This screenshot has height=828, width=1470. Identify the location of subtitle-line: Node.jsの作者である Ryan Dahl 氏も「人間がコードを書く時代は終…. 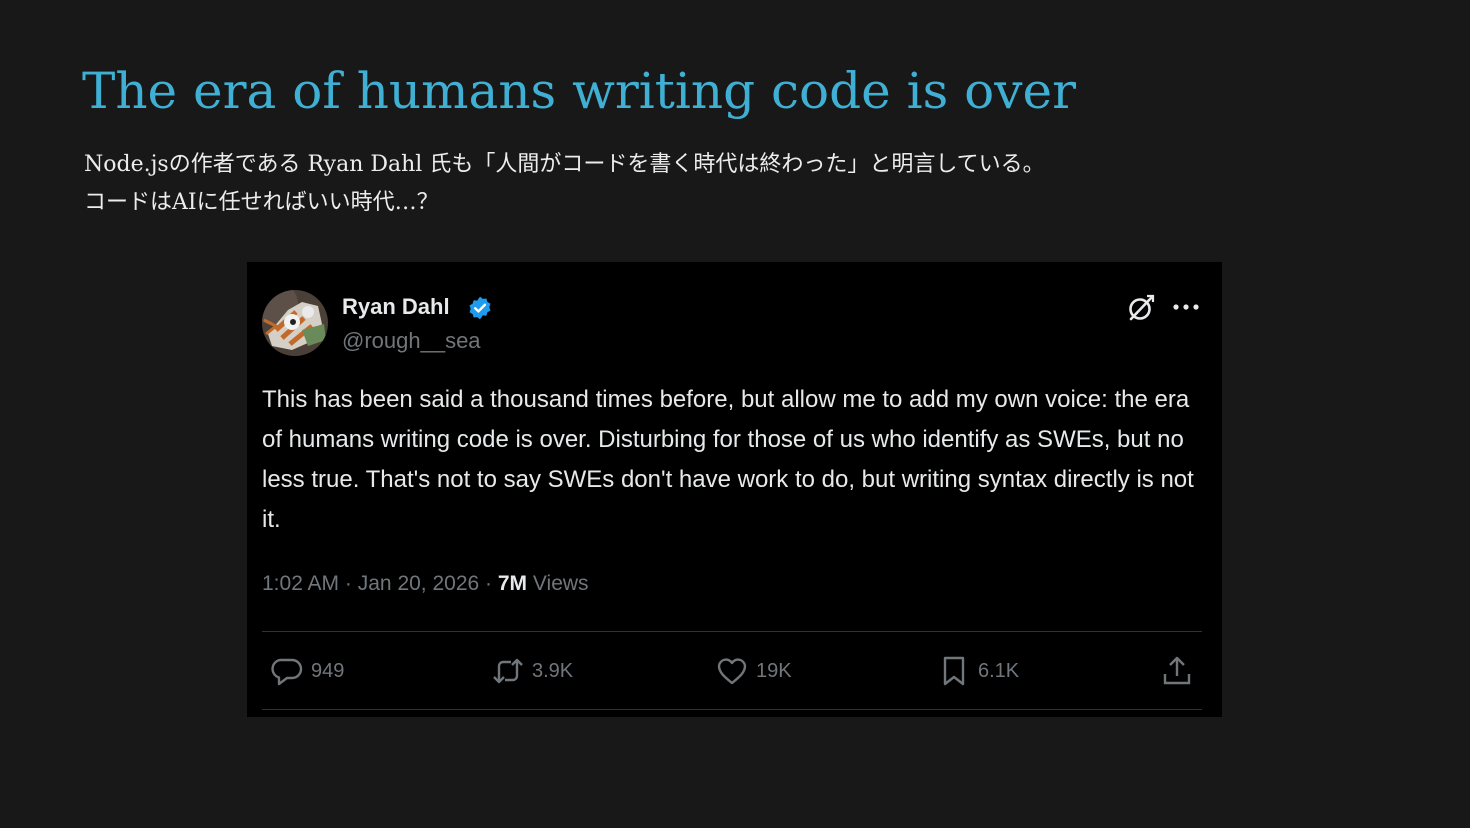
(564, 164).